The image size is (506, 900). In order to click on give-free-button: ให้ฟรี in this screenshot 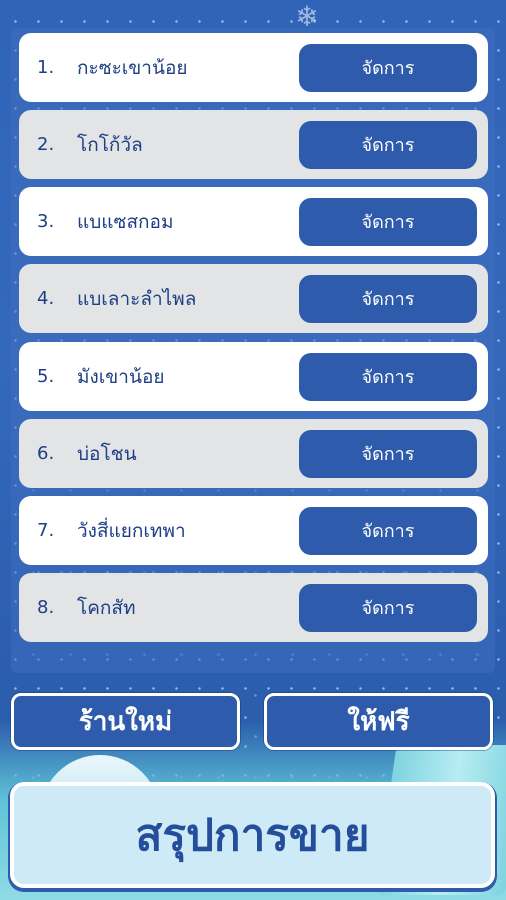, I will do `click(378, 721)`.